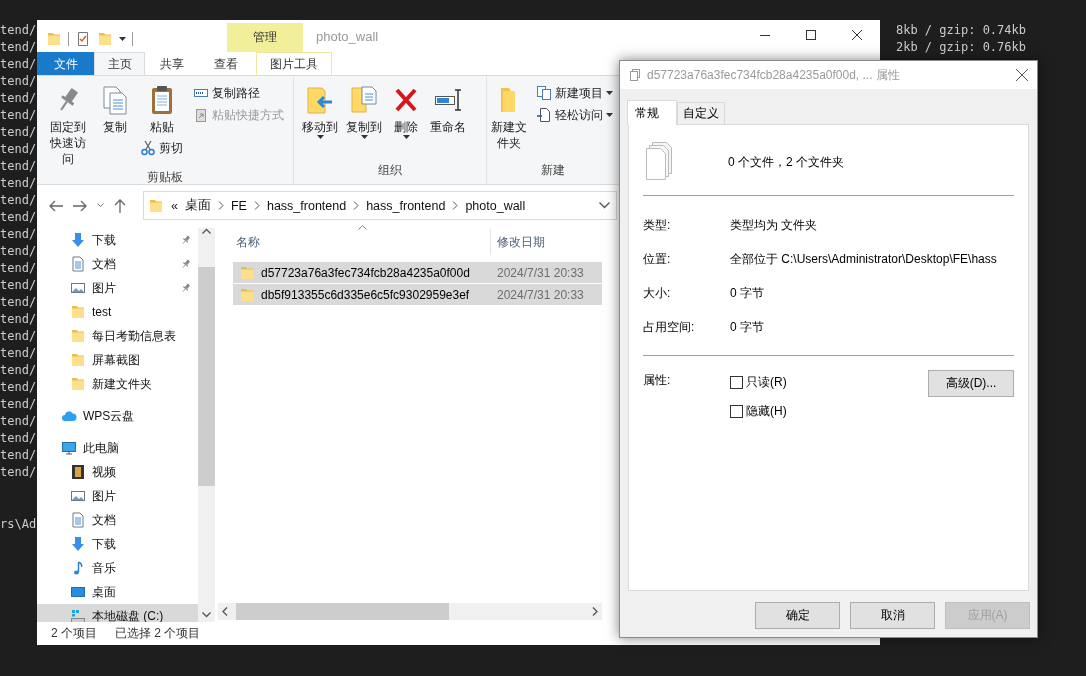  What do you see at coordinates (161, 148) in the screenshot?
I see `ribbon-button: 剪切` at bounding box center [161, 148].